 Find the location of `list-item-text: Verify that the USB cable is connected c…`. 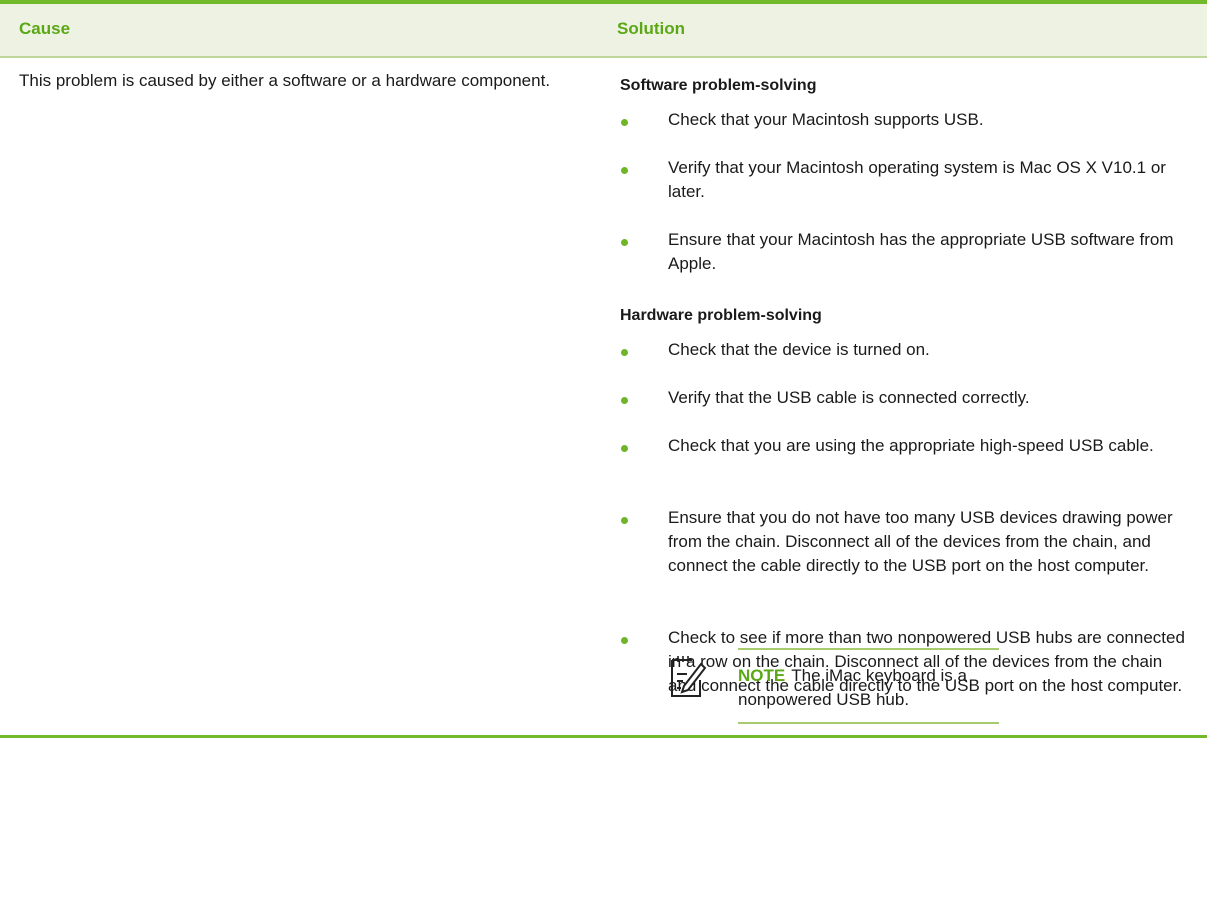

list-item-text: Verify that the USB cable is connected c… is located at coordinates (849, 397).